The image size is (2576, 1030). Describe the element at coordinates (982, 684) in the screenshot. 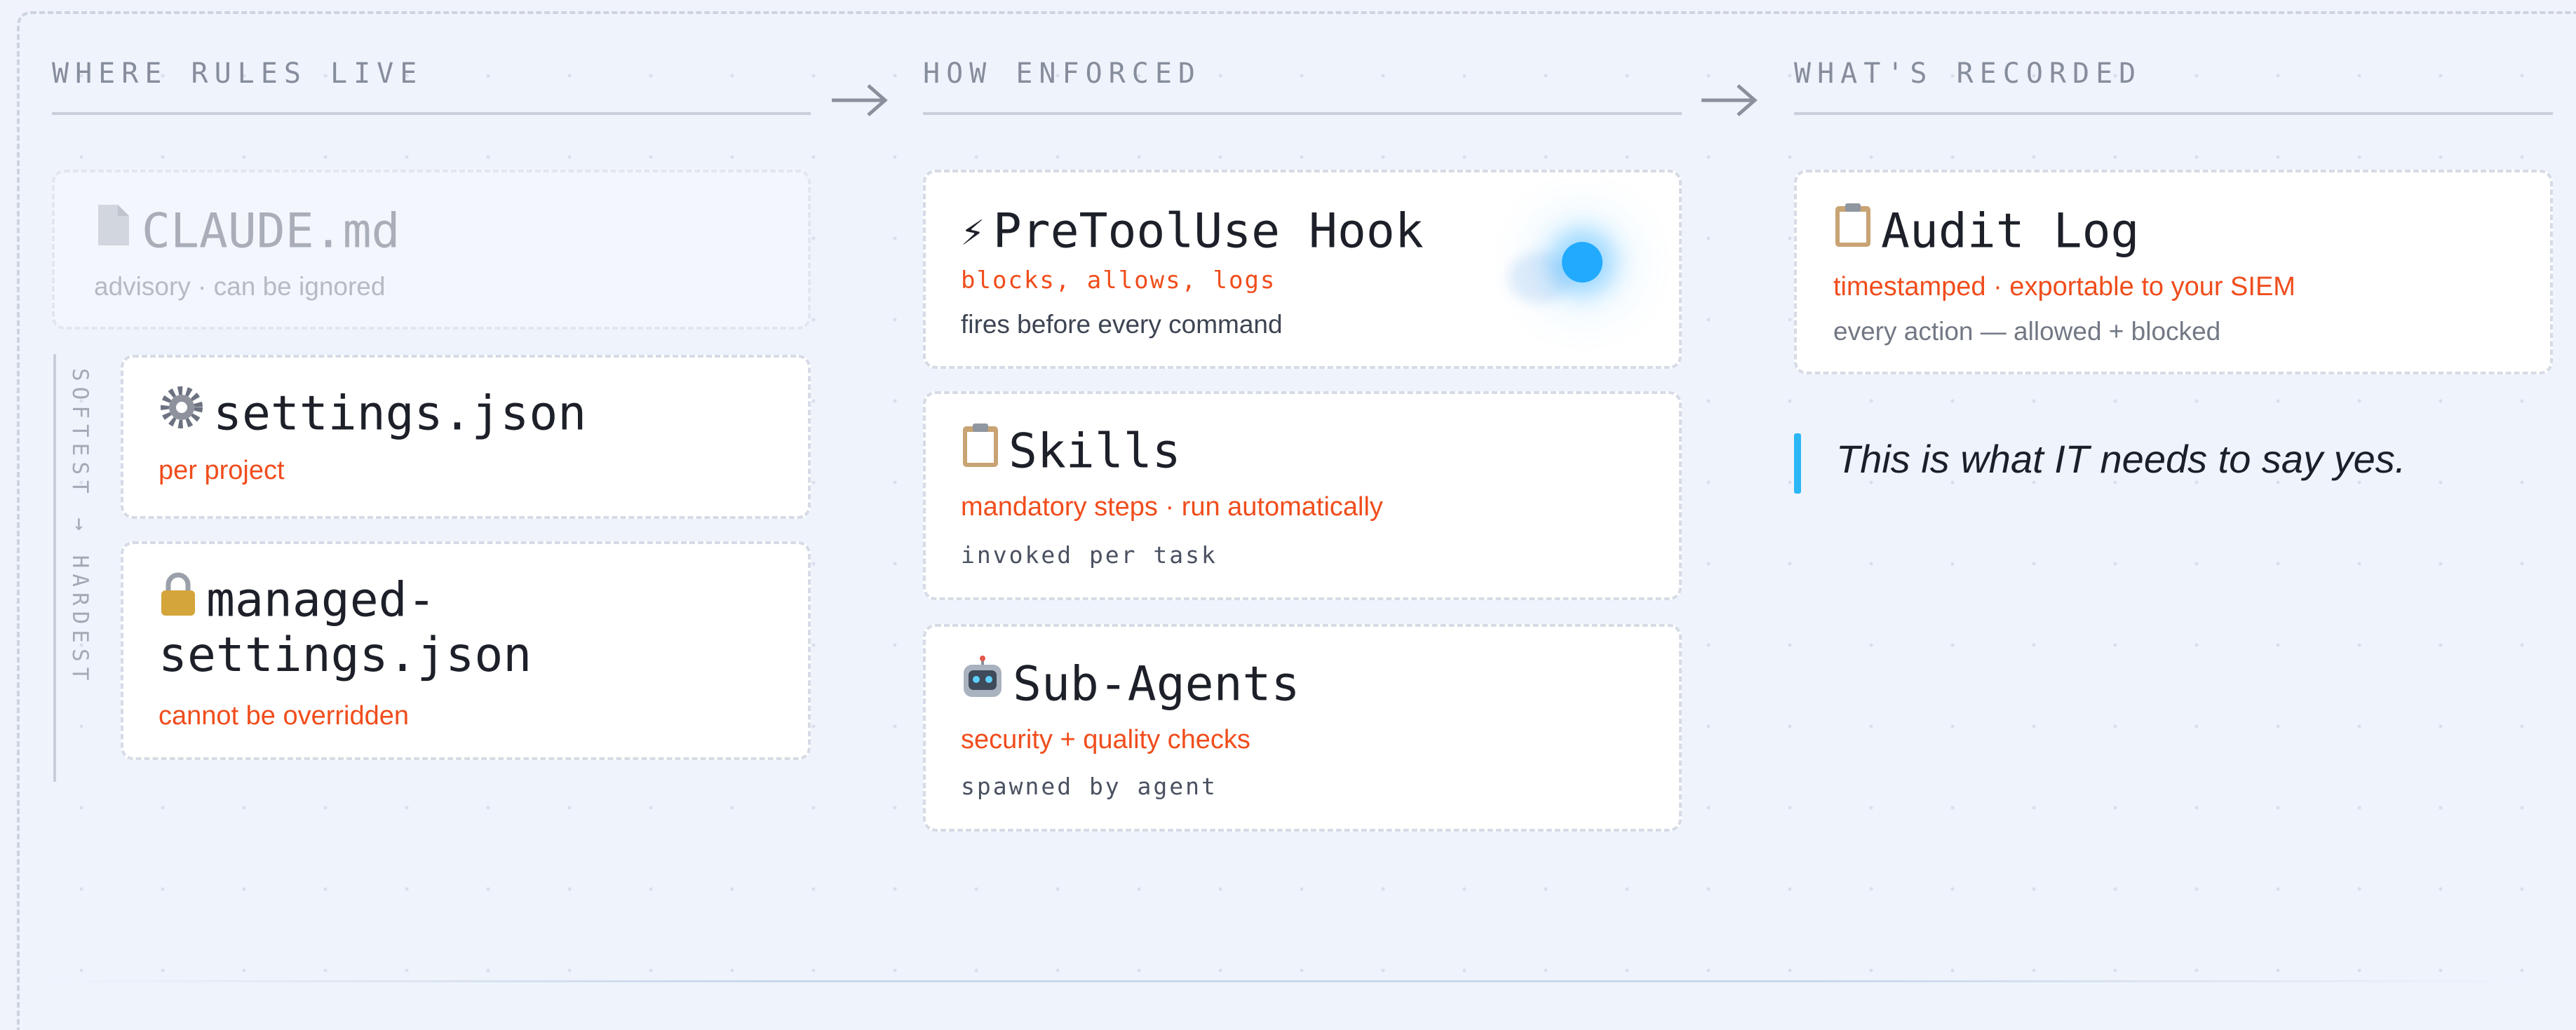

I see `robot-icon` at that location.